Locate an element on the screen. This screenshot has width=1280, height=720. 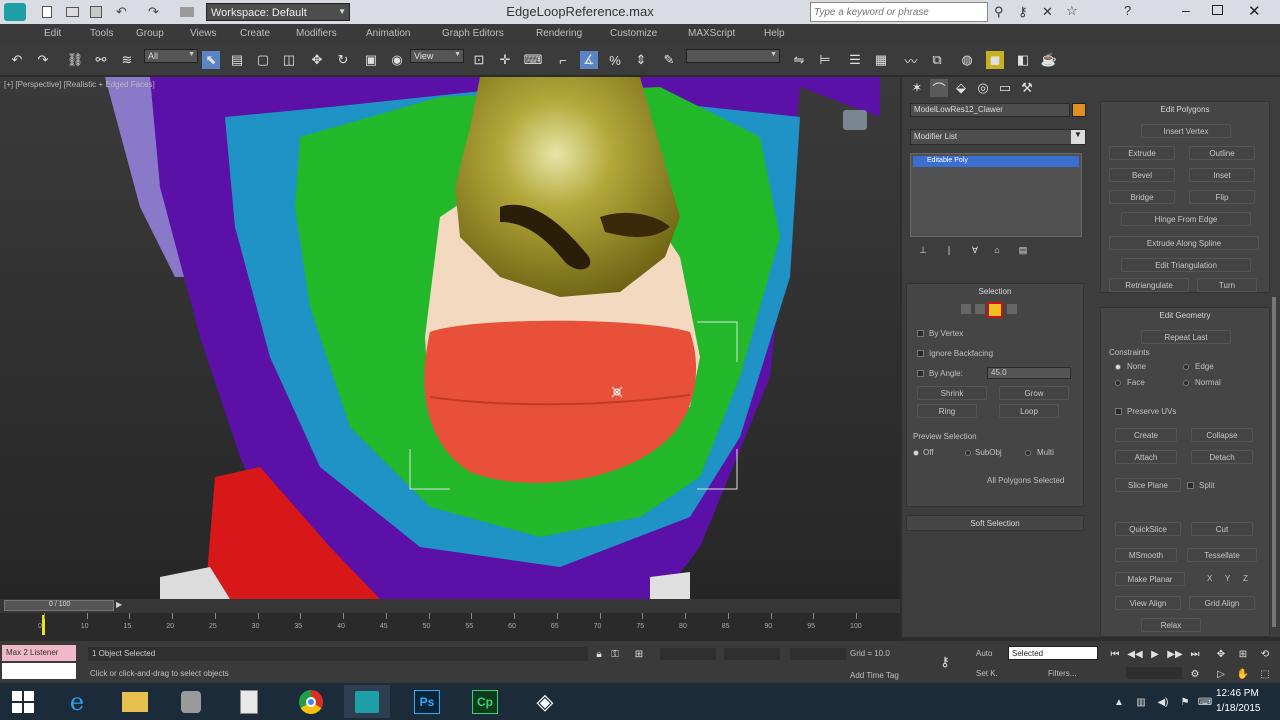
preview-multi-radio is located at coordinates (1028, 453).